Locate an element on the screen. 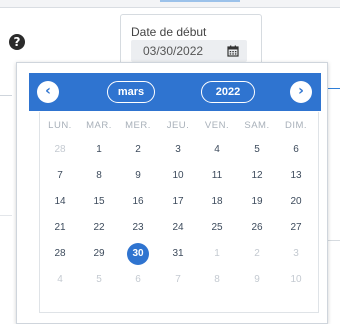 The height and width of the screenshot is (324, 340). day-cell: 31 is located at coordinates (178, 254).